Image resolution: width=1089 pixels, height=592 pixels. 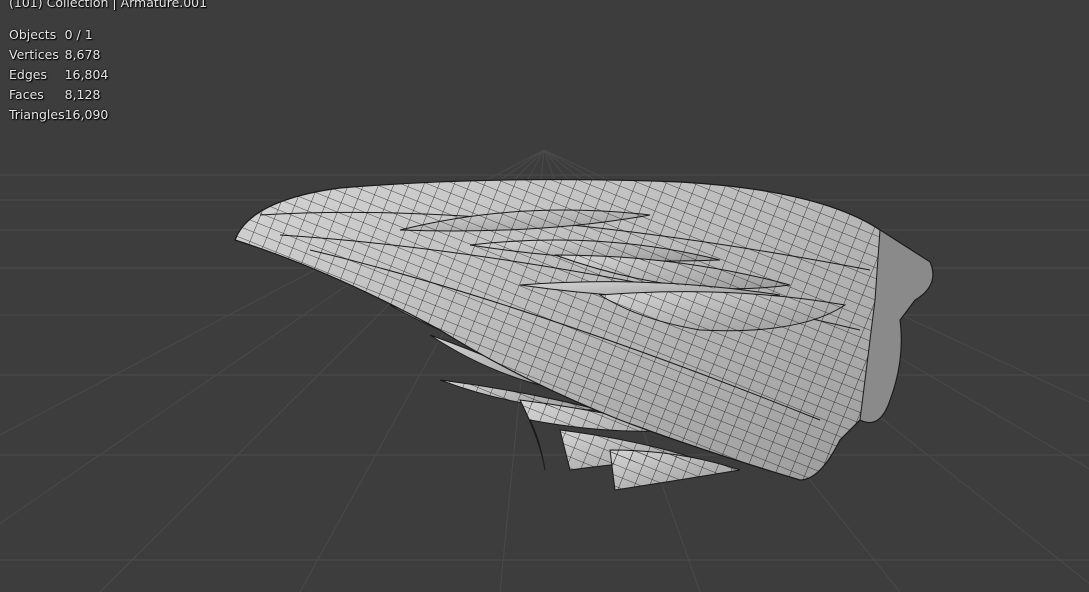 I want to click on viewport-header-text: (101) Collection | Armature.001, so click(x=108, y=5).